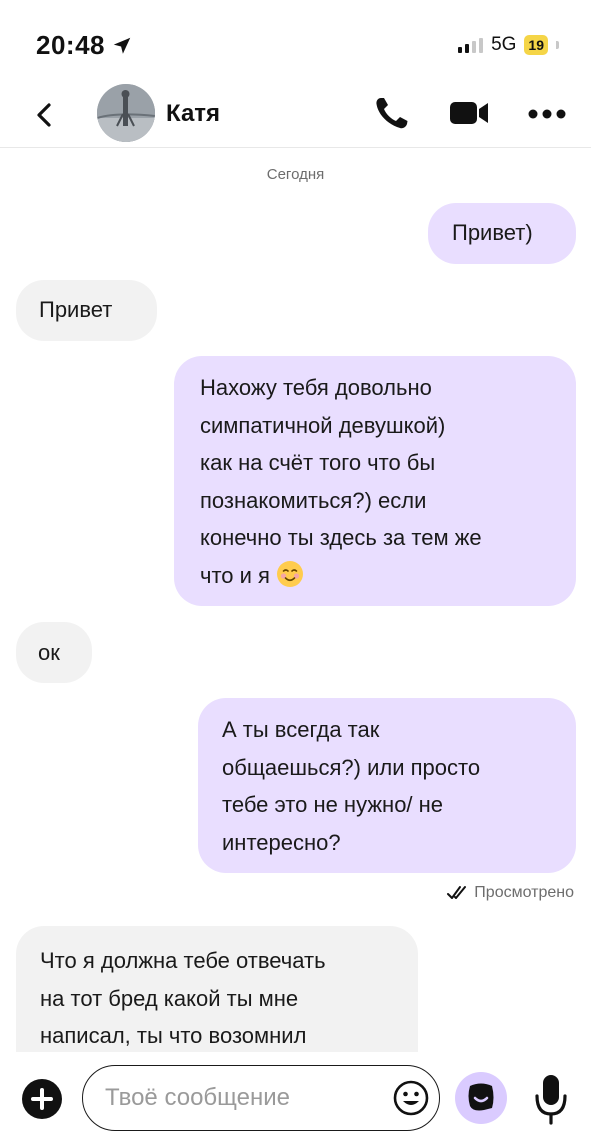 This screenshot has width=591, height=1148. Describe the element at coordinates (301, 729) in the screenshot. I see `message-line: А ты всегда так` at that location.